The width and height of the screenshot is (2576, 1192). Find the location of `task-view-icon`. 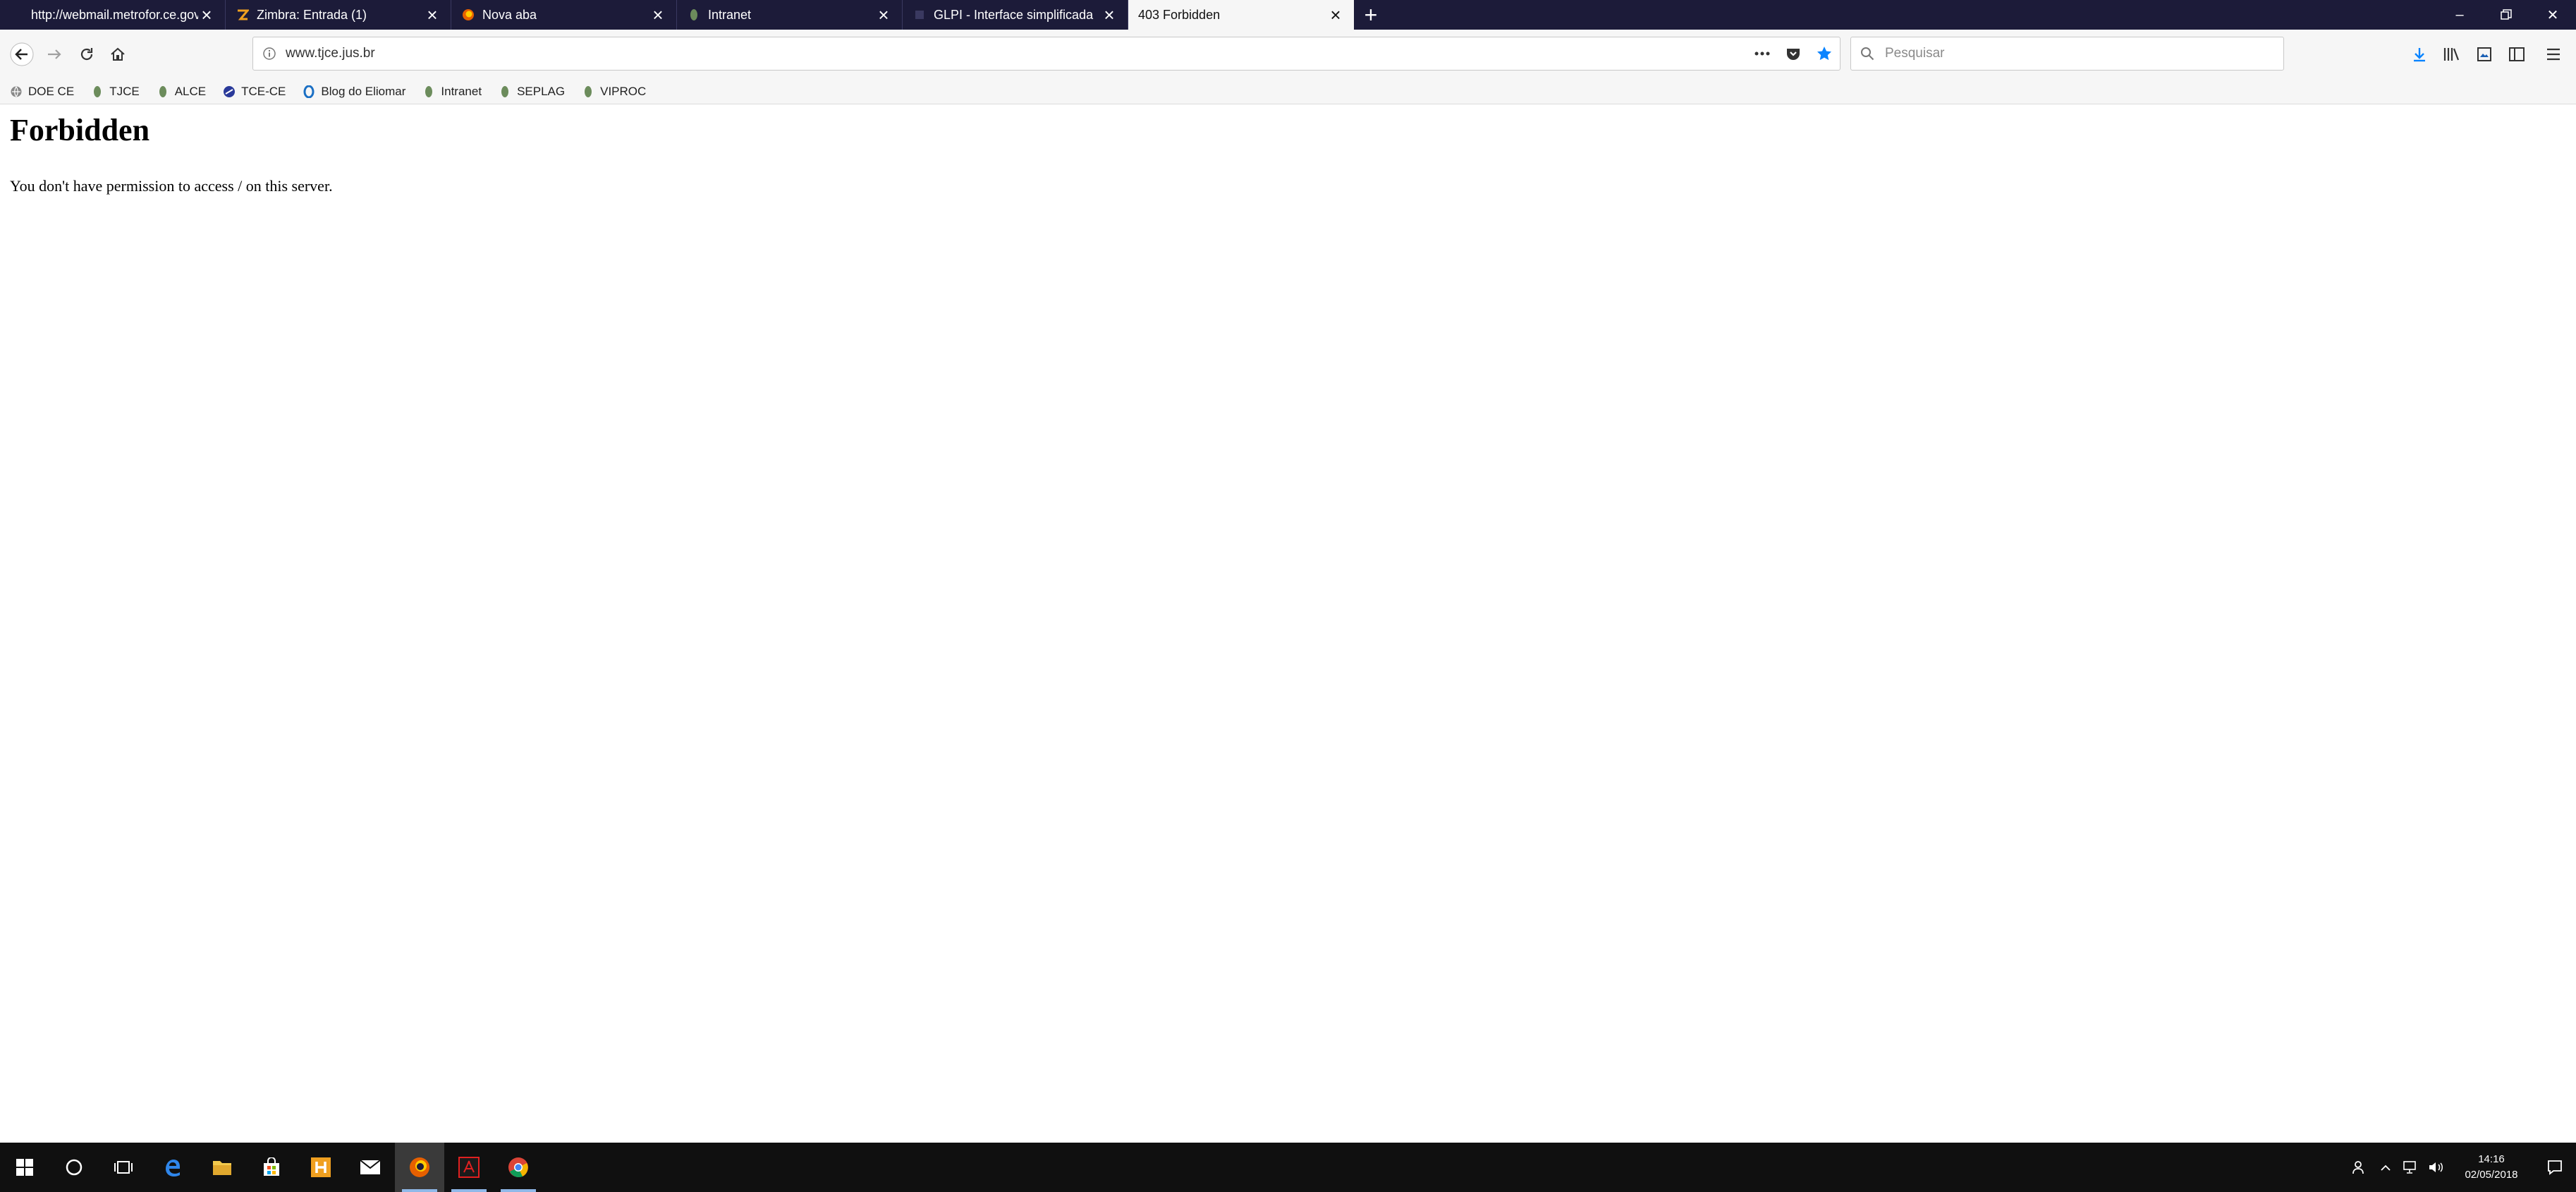

task-view-icon is located at coordinates (124, 1167).